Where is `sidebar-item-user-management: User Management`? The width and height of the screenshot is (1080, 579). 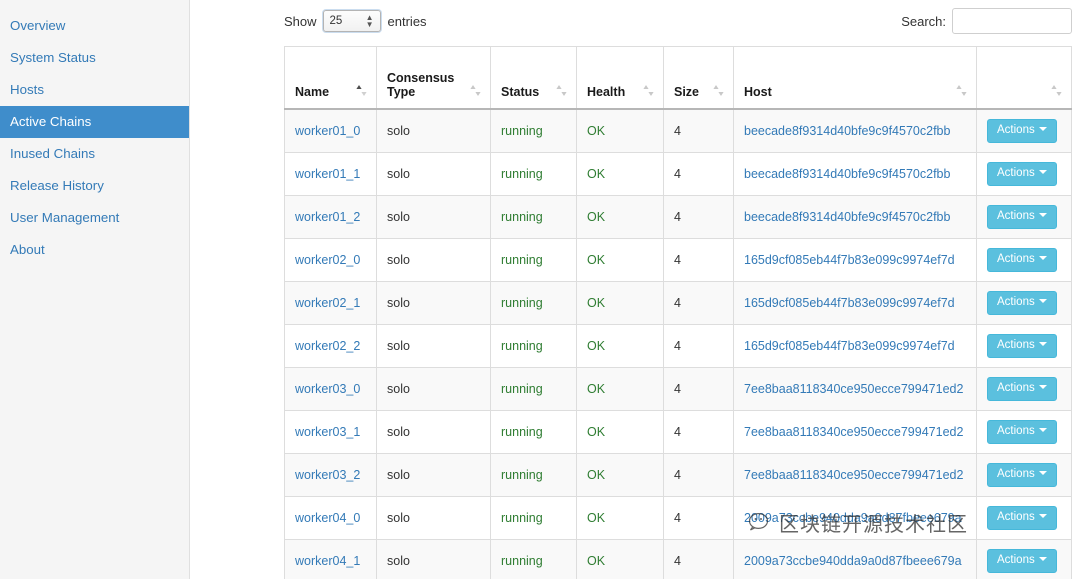 sidebar-item-user-management: User Management is located at coordinates (94, 218).